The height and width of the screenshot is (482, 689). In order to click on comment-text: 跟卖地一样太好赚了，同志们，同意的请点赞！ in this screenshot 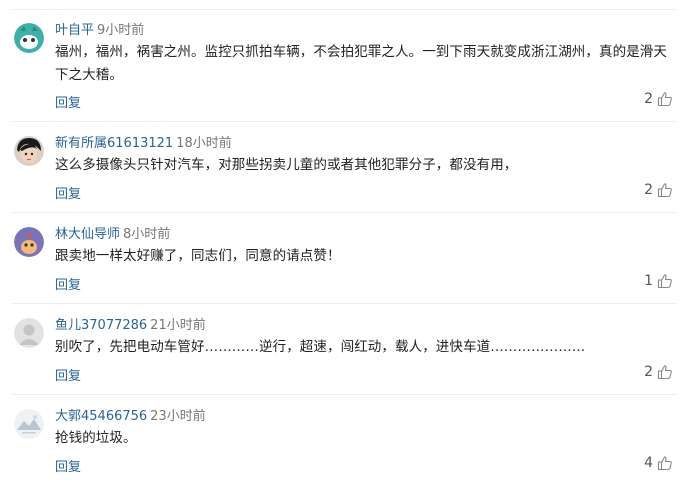, I will do `click(198, 256)`.